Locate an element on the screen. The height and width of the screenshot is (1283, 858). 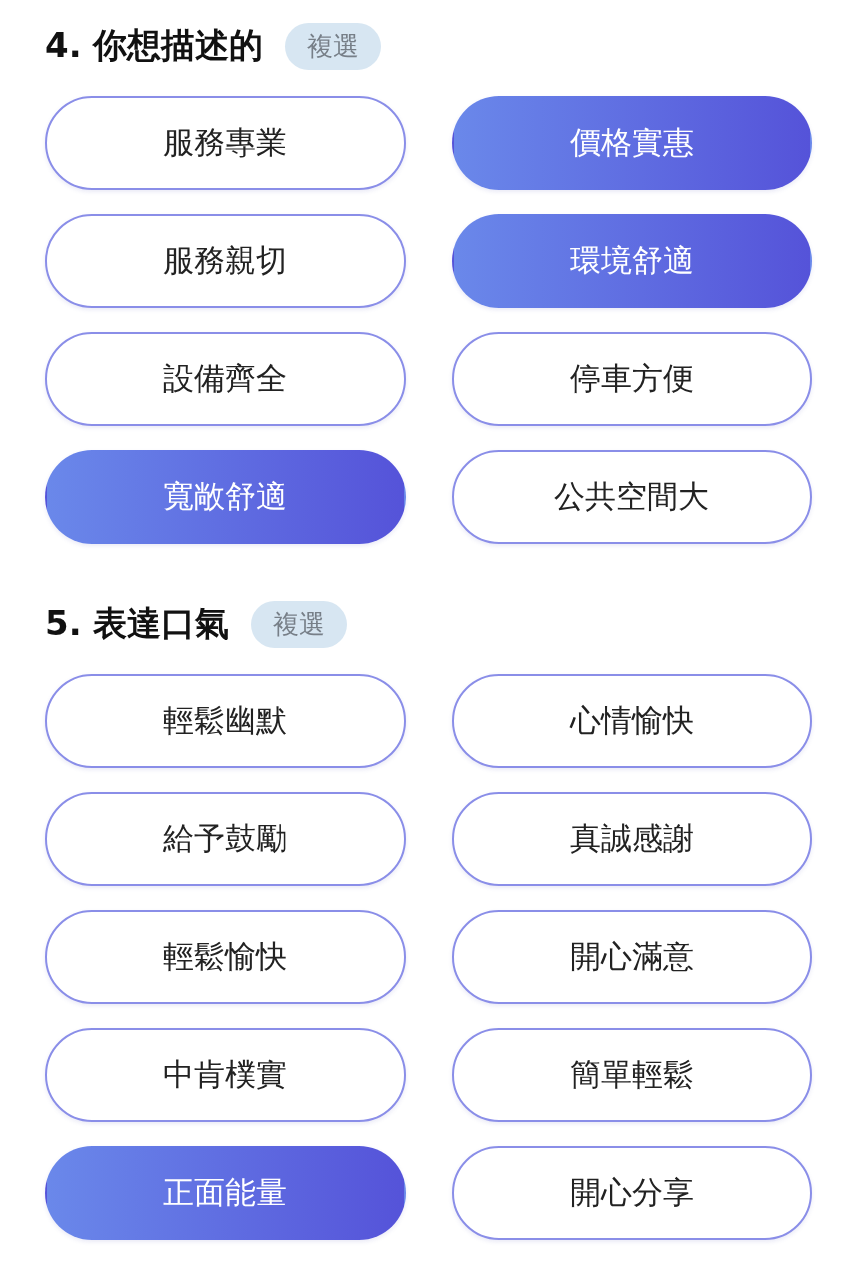
option-chip: 真誠感謝 is located at coordinates (631, 839).